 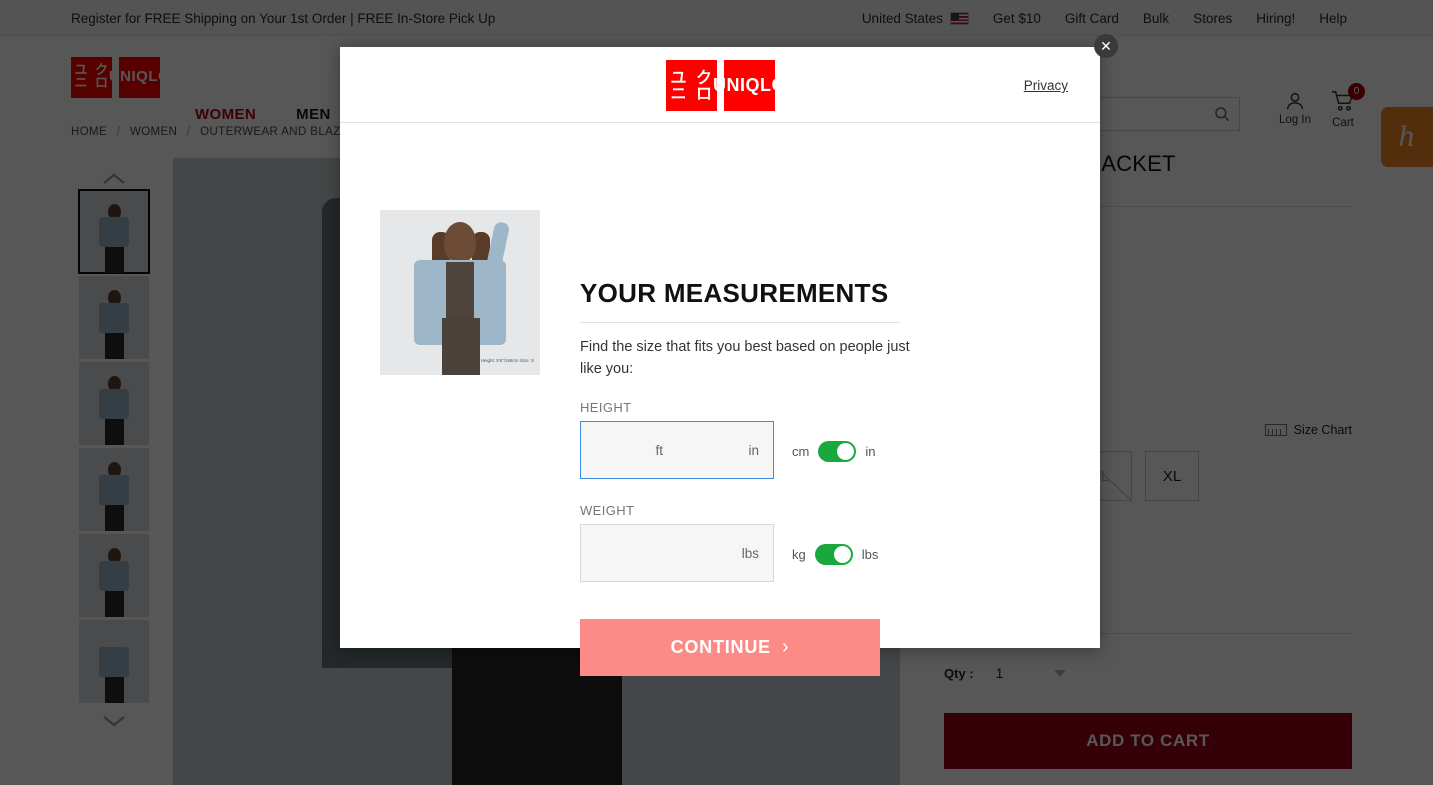 What do you see at coordinates (785, 647) in the screenshot?
I see `chevron-right-icon: ›` at bounding box center [785, 647].